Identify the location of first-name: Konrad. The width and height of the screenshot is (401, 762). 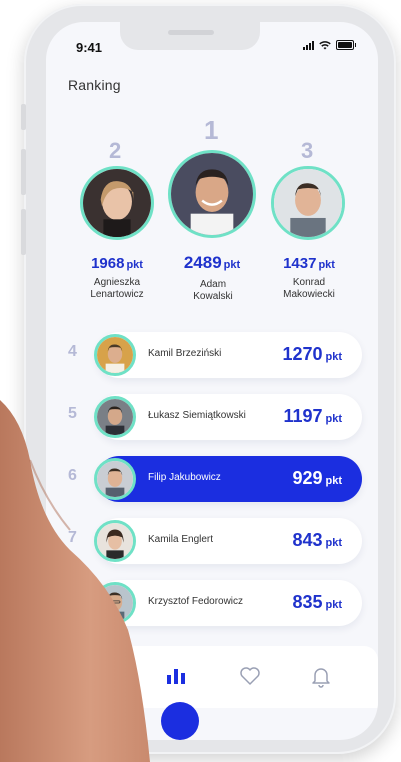
(309, 282).